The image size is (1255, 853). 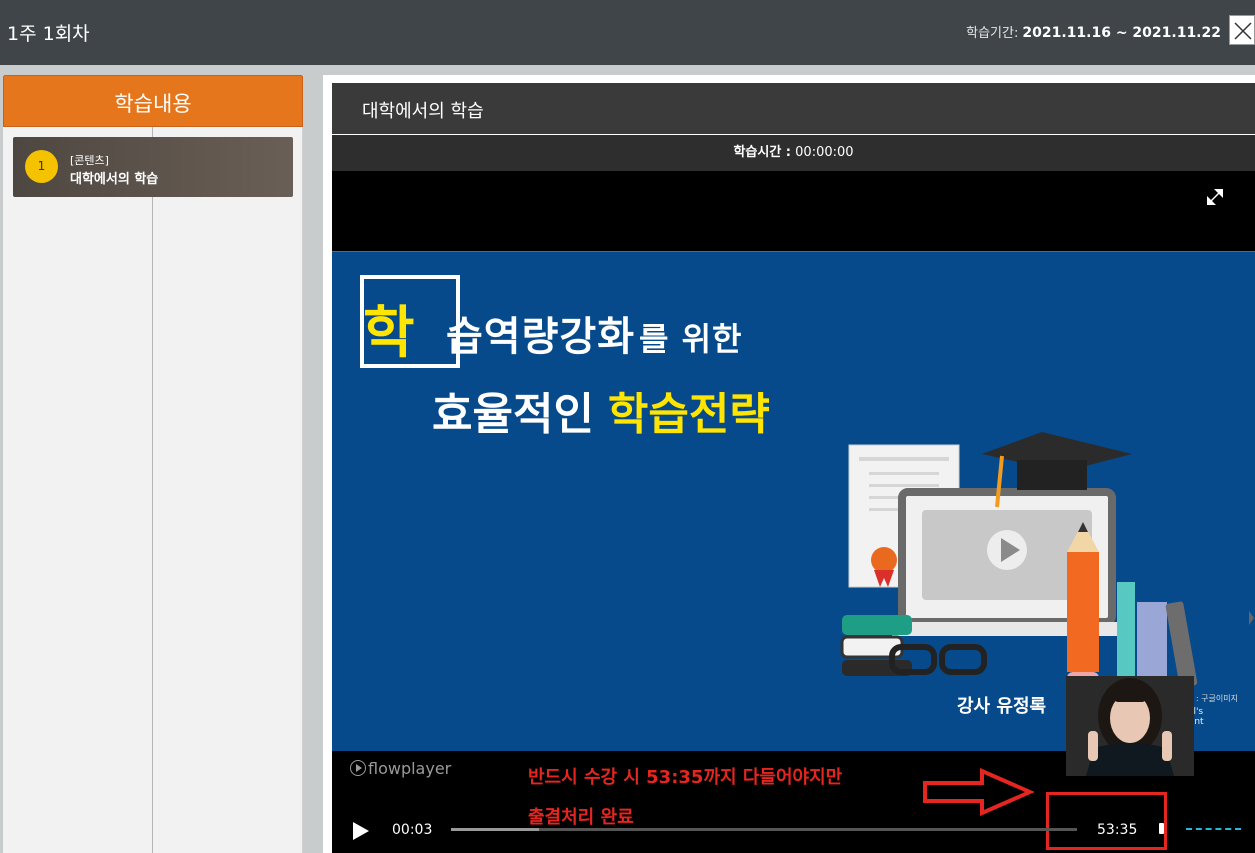 What do you see at coordinates (89, 160) in the screenshot?
I see `lesson-tag: [콘텐츠]` at bounding box center [89, 160].